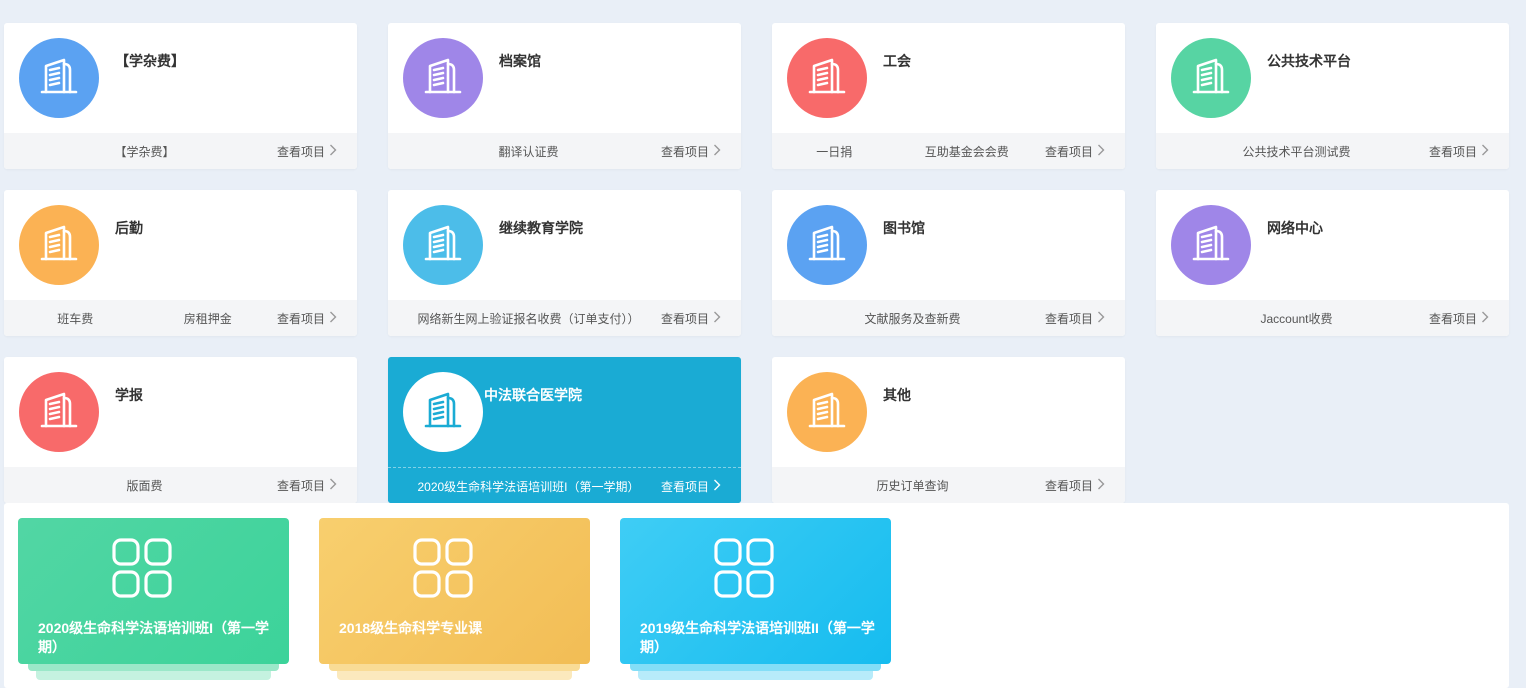 The image size is (1526, 688). I want to click on project-item: 网络新生网上验证报名收费（订单支付））, so click(528, 318).